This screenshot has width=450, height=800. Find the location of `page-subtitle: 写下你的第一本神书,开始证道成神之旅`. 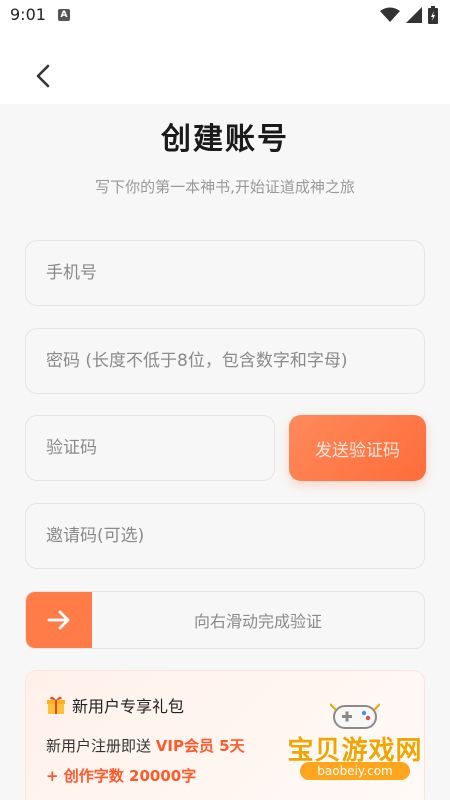

page-subtitle: 写下你的第一本神书,开始证道成神之旅 is located at coordinates (225, 187).